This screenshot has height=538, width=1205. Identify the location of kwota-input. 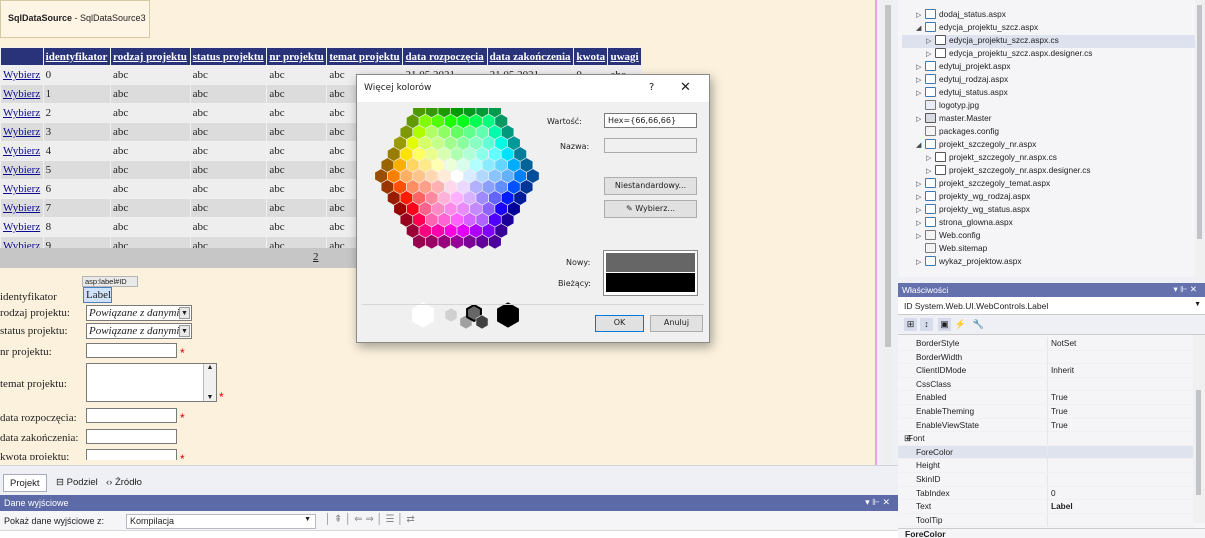
(131, 454).